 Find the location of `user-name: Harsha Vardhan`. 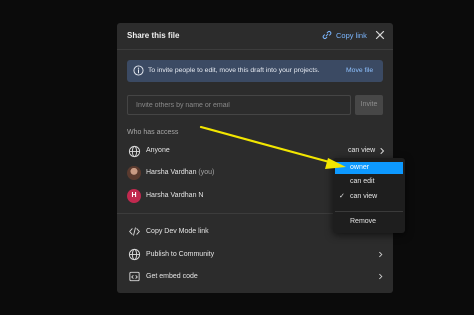

user-name: Harsha Vardhan is located at coordinates (171, 172).